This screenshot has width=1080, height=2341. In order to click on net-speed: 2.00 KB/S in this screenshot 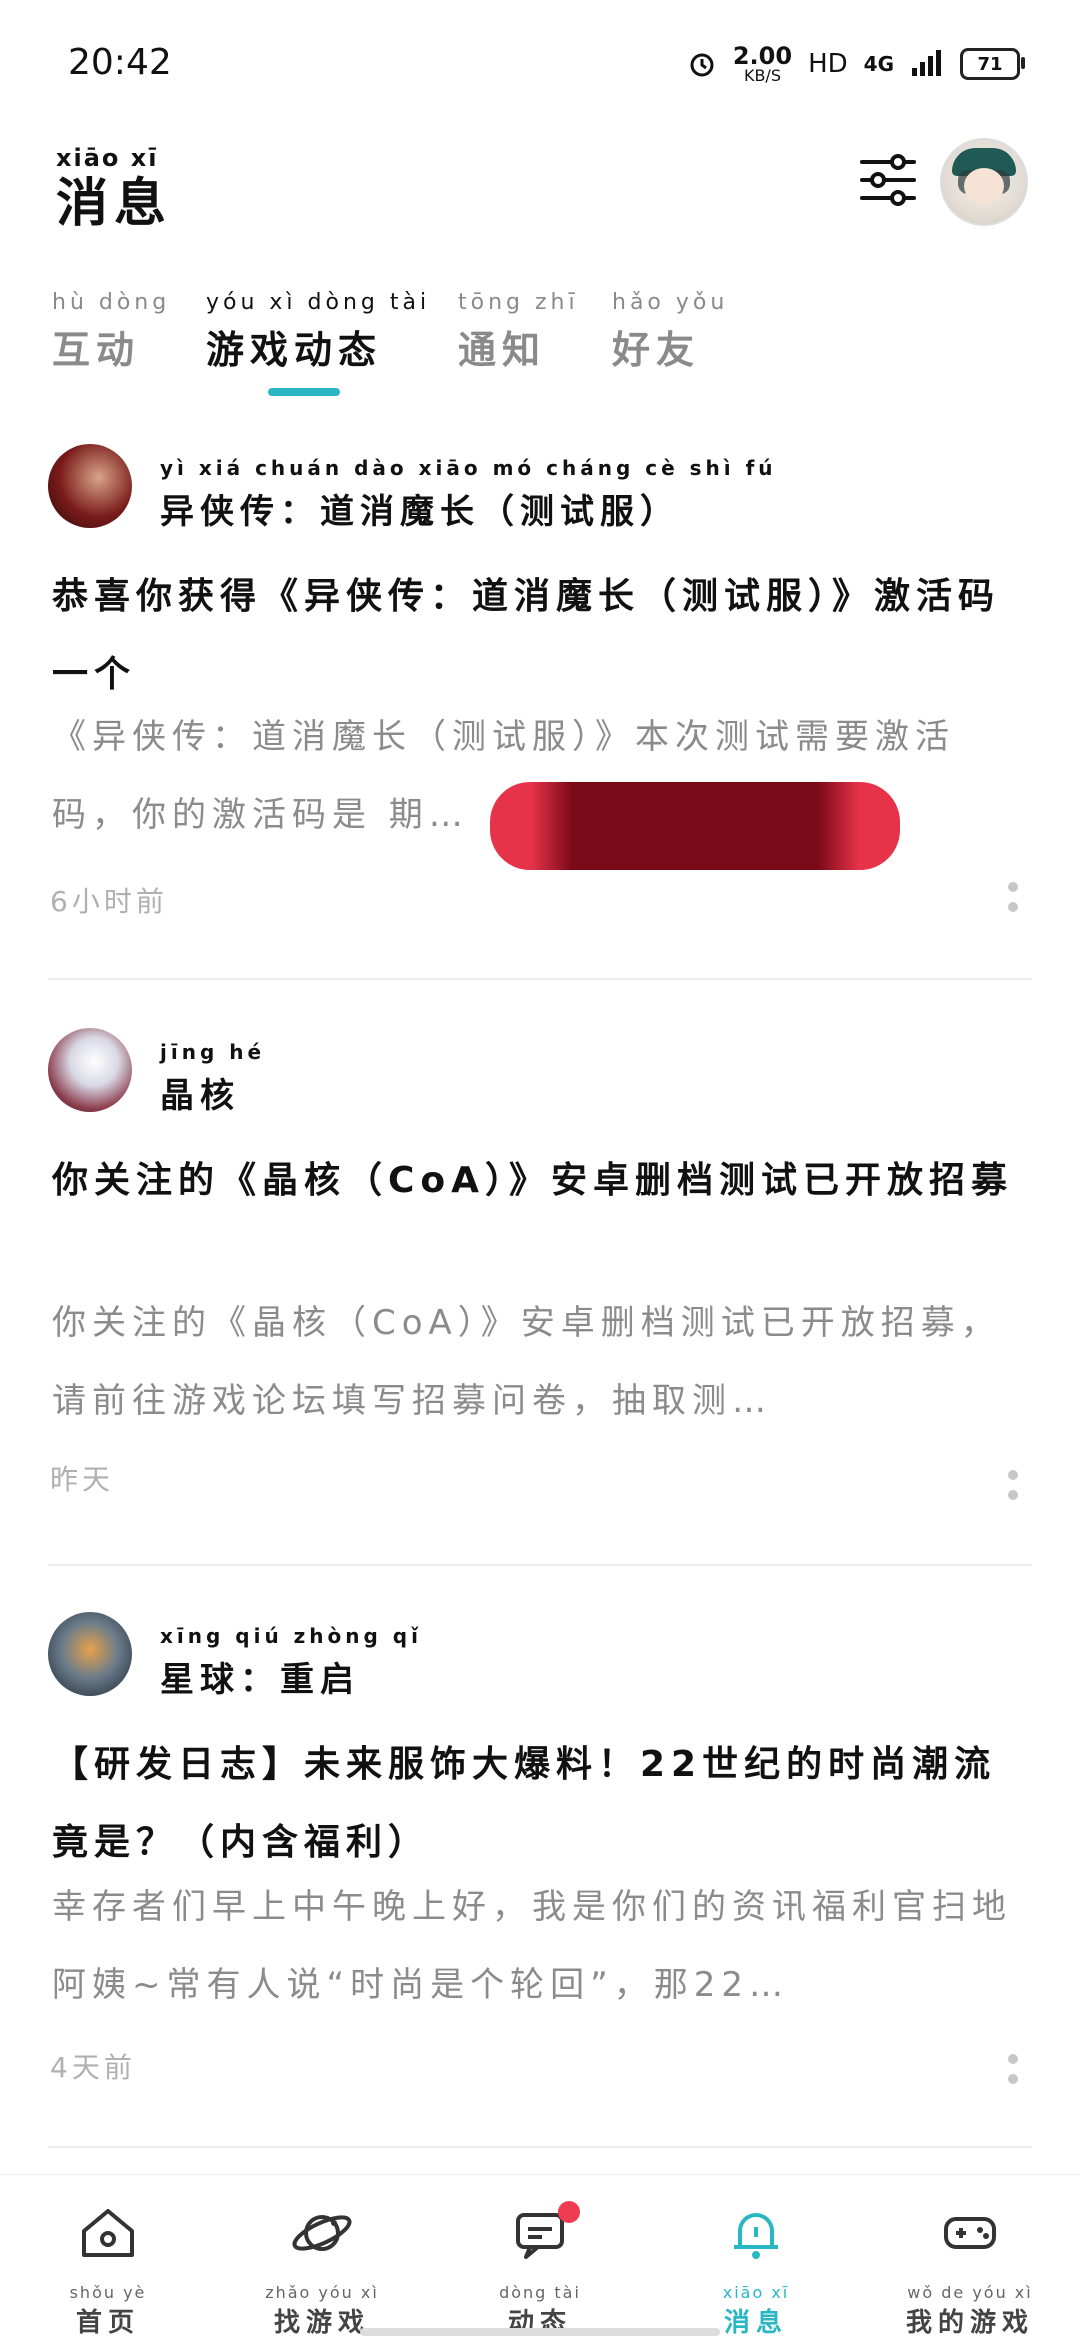, I will do `click(762, 63)`.